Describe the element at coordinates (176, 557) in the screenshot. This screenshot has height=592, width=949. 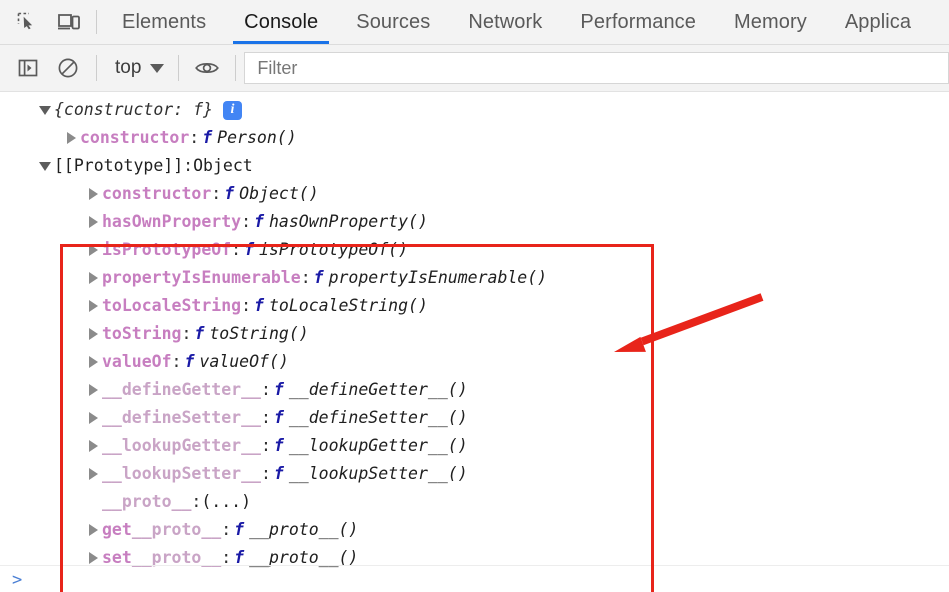
I see `console-row-segment-propdim: __proto__` at that location.